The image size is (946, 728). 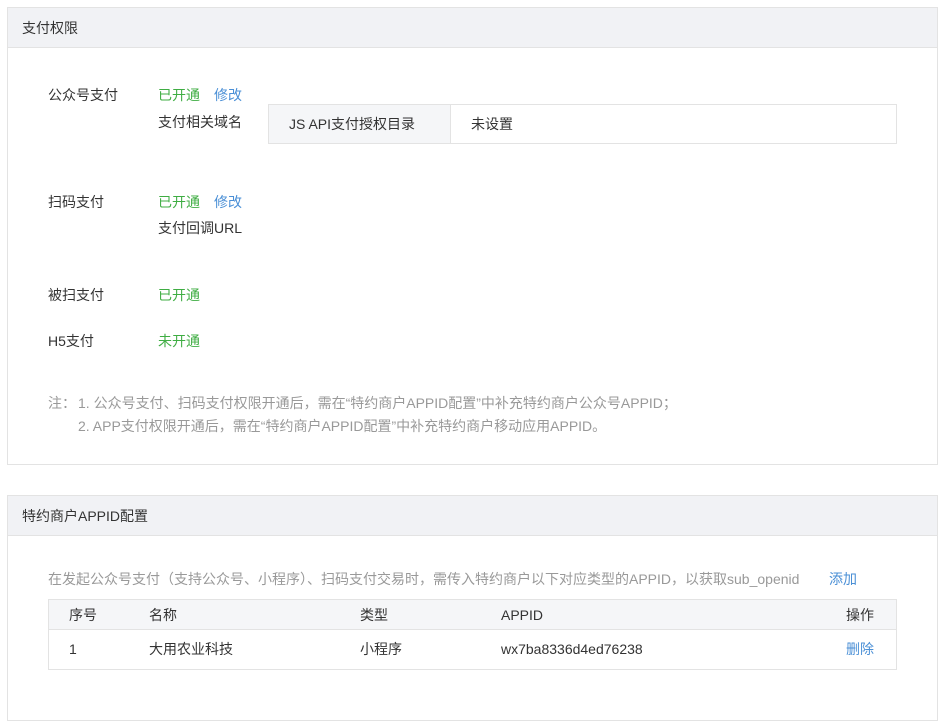 I want to click on column-header-appid: APPID, so click(x=522, y=615).